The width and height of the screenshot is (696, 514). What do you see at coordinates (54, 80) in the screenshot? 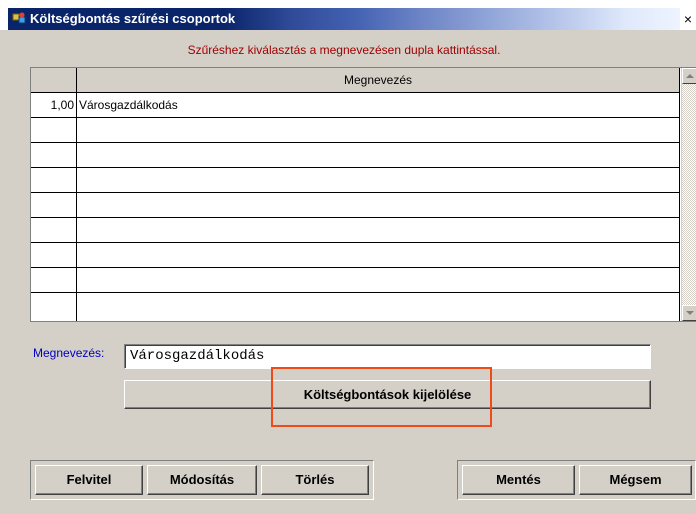
I see `grid-header-index` at bounding box center [54, 80].